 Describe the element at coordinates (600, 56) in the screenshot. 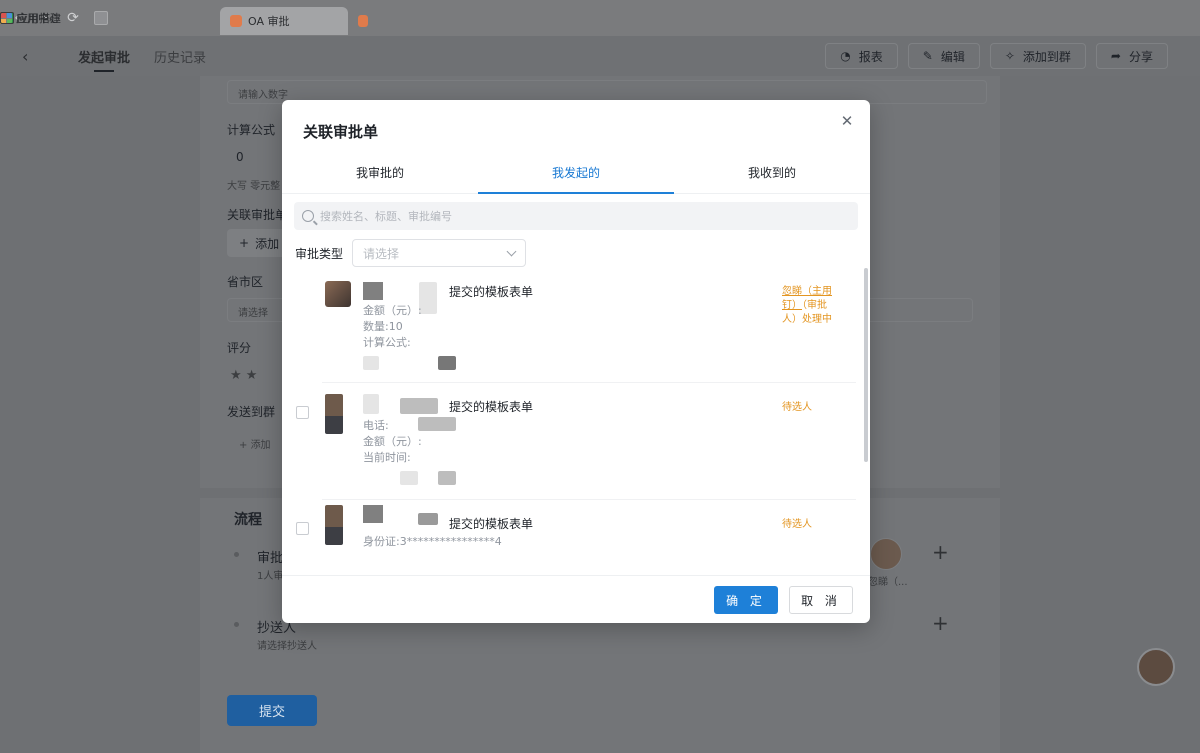

I see `app-header: ‹ 发起审批 历史记录 ◔ 报表 ✎ 编辑 ✧ 添加到群 ➦ 分享` at that location.